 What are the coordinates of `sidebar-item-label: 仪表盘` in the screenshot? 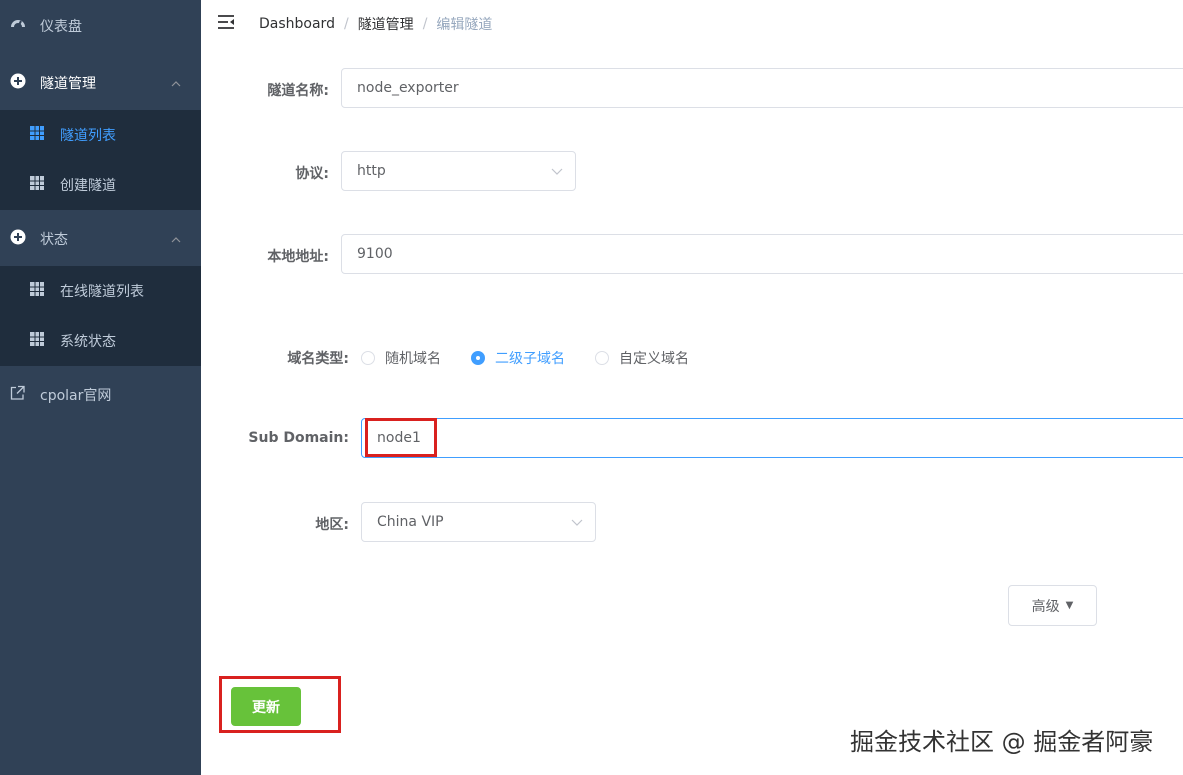 It's located at (61, 27).